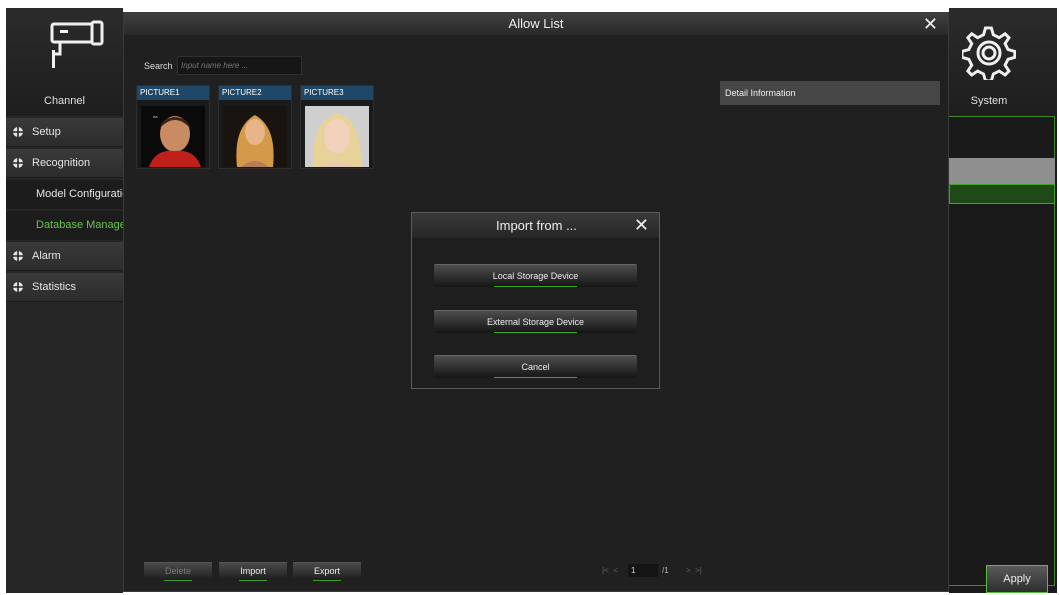 Image resolution: width=1059 pixels, height=595 pixels. What do you see at coordinates (158, 66) in the screenshot?
I see `search-label: Search` at bounding box center [158, 66].